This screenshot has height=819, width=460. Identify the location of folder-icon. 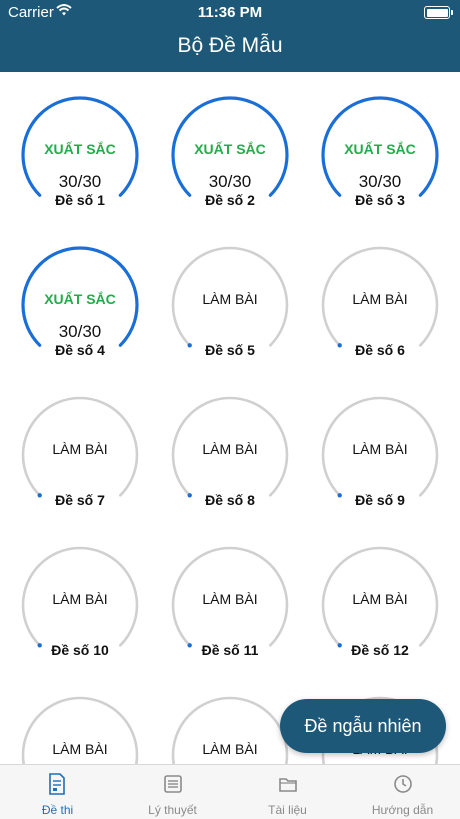
(288, 785).